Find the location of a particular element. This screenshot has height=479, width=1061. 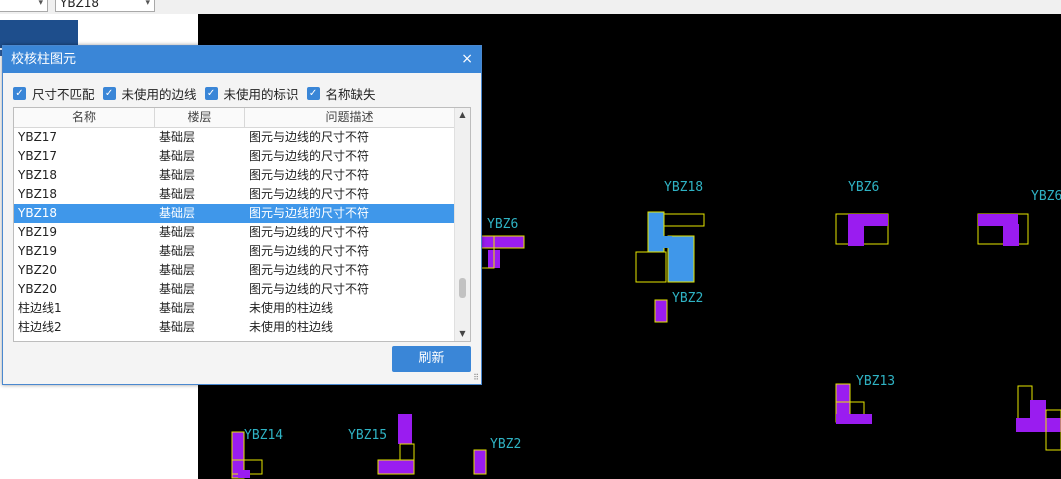

column-header-desc: 问题描述 is located at coordinates (350, 117).